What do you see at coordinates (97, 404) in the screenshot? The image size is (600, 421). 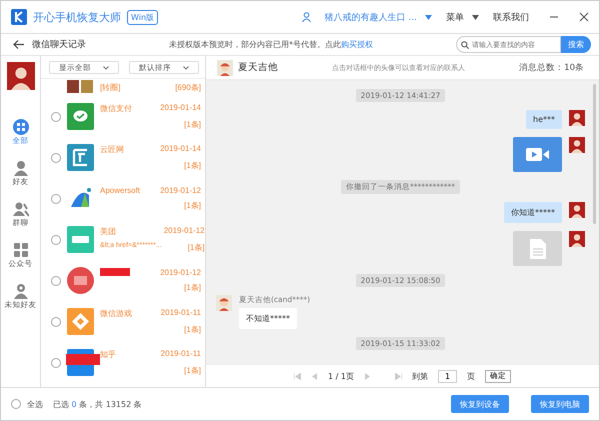 I see `selection-status: 已选 0 条，共 13152 条` at bounding box center [97, 404].